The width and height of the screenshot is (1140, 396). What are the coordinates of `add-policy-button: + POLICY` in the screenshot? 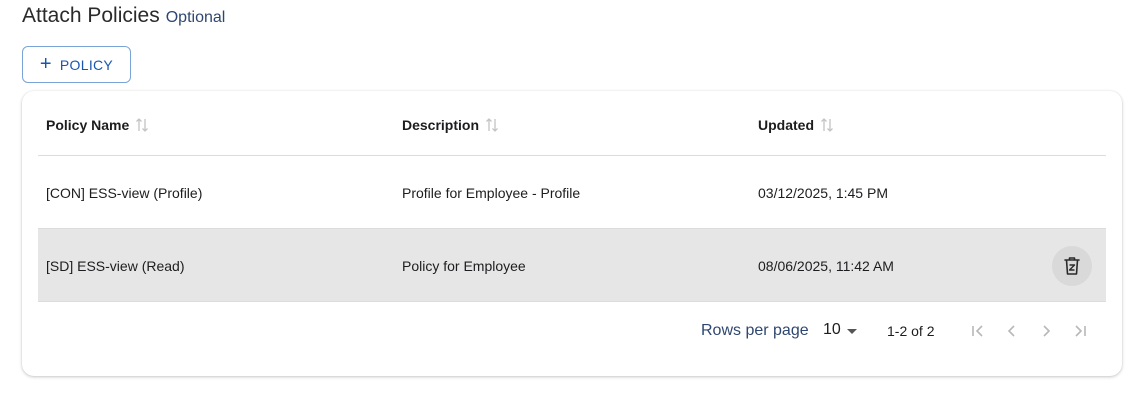 It's located at (76, 64).